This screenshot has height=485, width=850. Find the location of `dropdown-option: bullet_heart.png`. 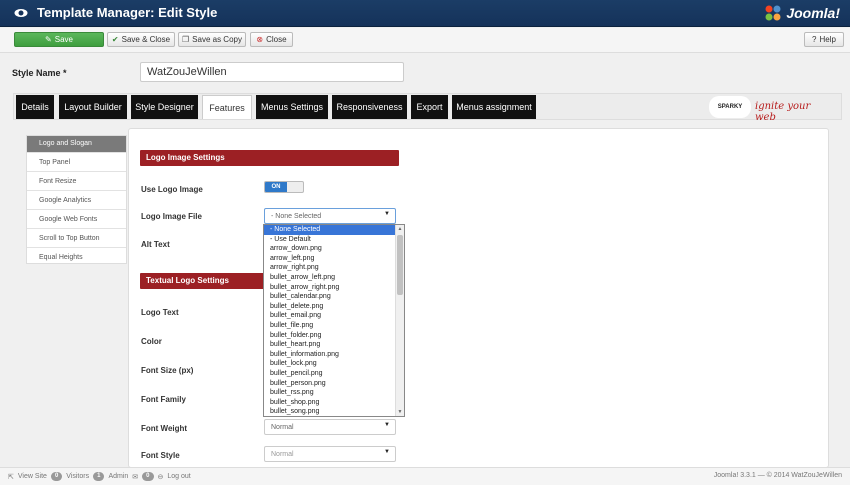

dropdown-option: bullet_heart.png is located at coordinates (330, 345).